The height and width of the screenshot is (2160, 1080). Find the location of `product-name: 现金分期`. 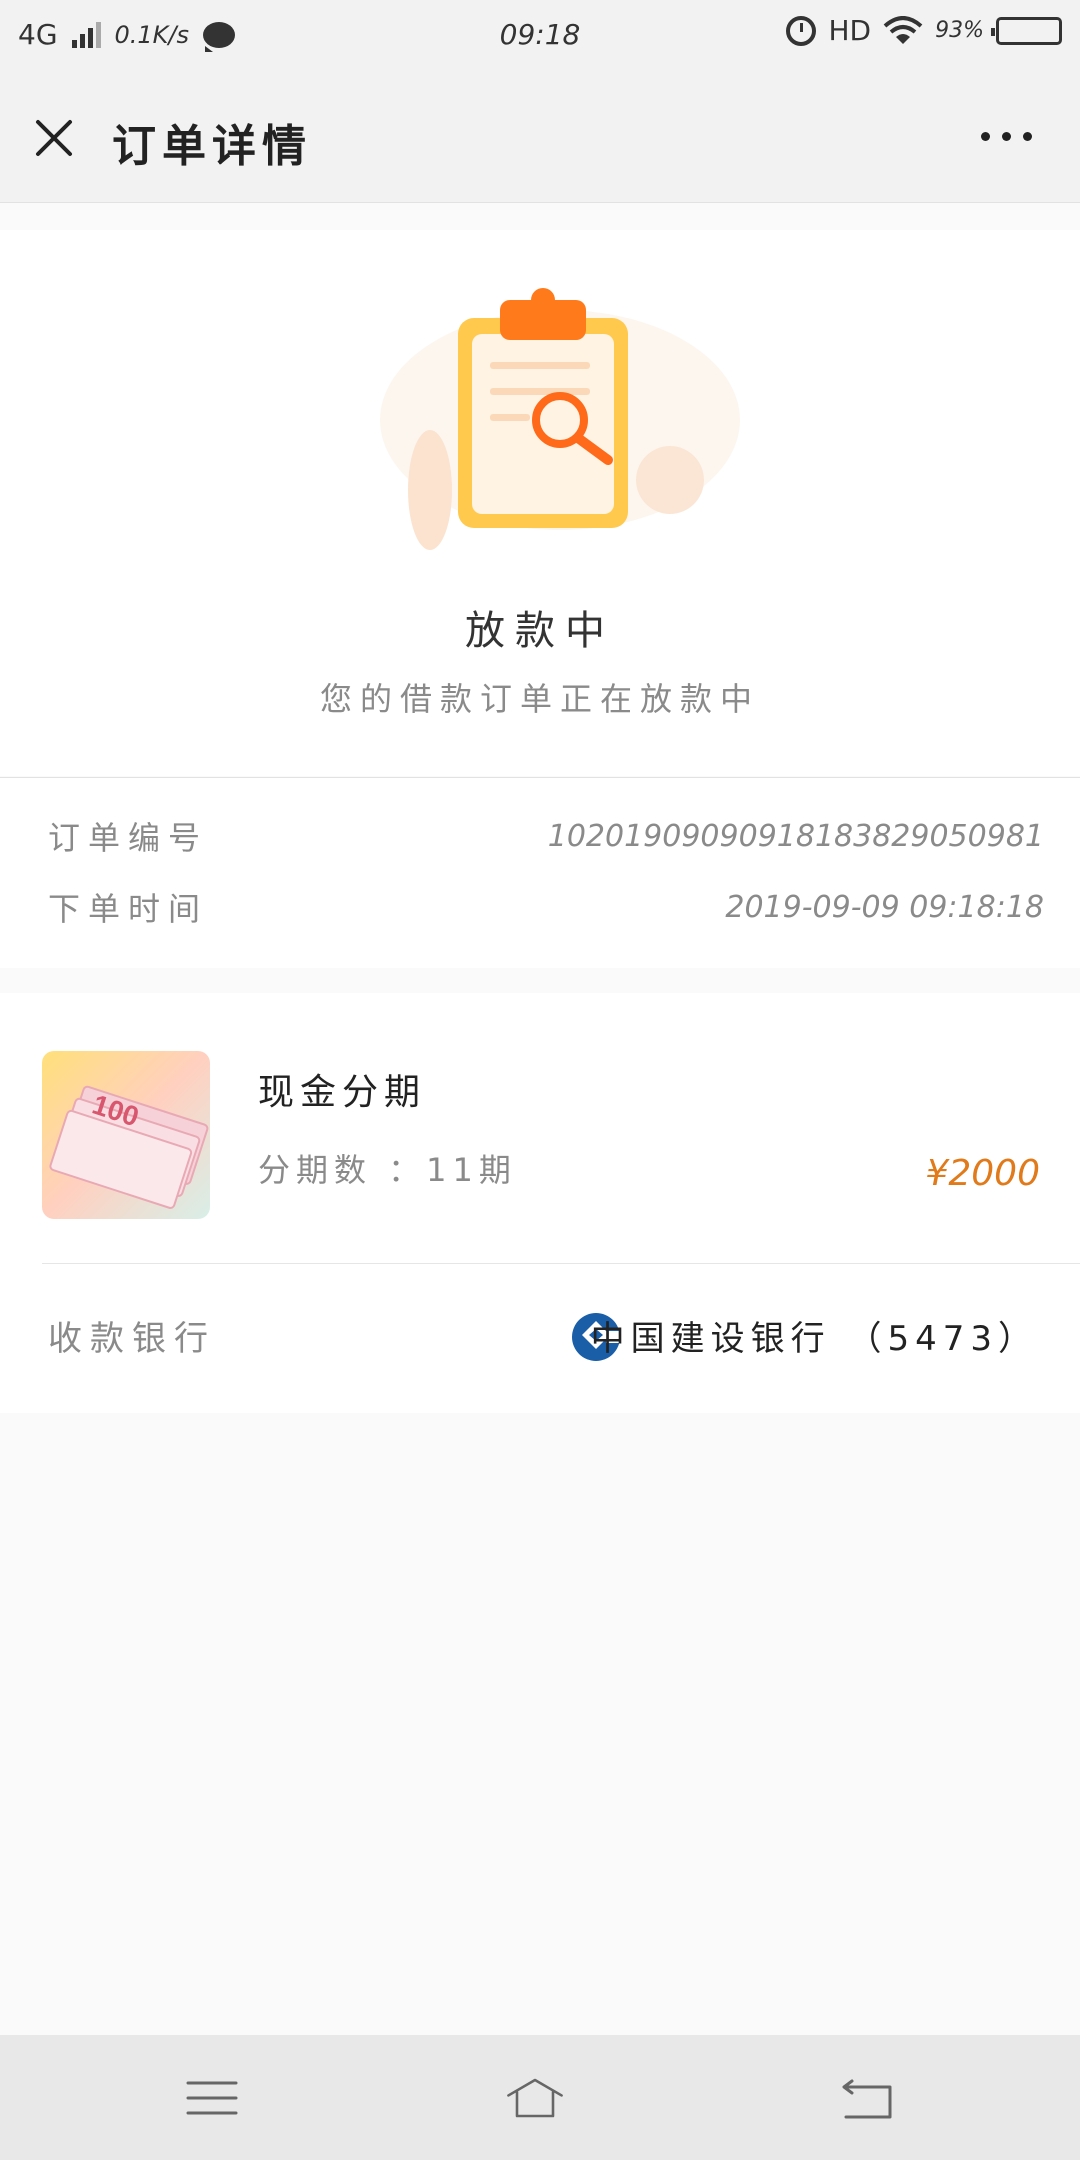

product-name: 现金分期 is located at coordinates (342, 1092).